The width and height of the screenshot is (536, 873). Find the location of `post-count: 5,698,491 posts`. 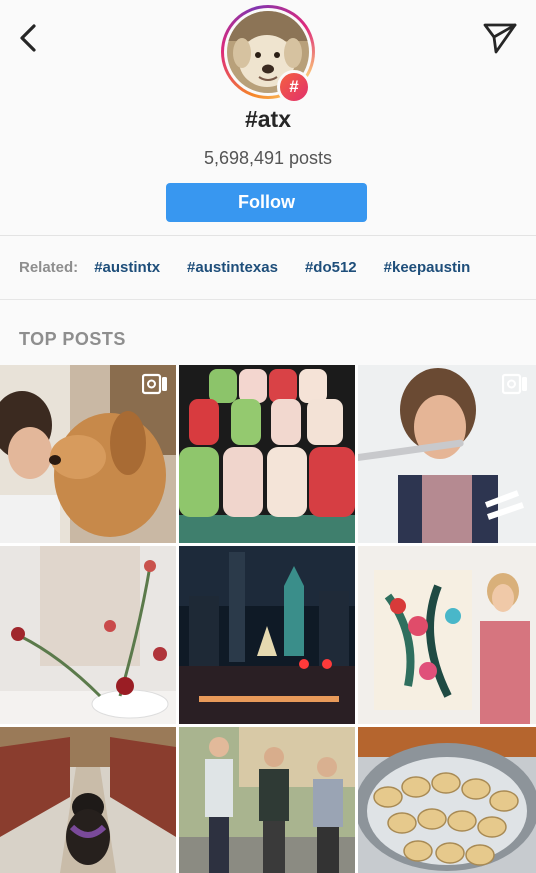

post-count: 5,698,491 posts is located at coordinates (268, 158).